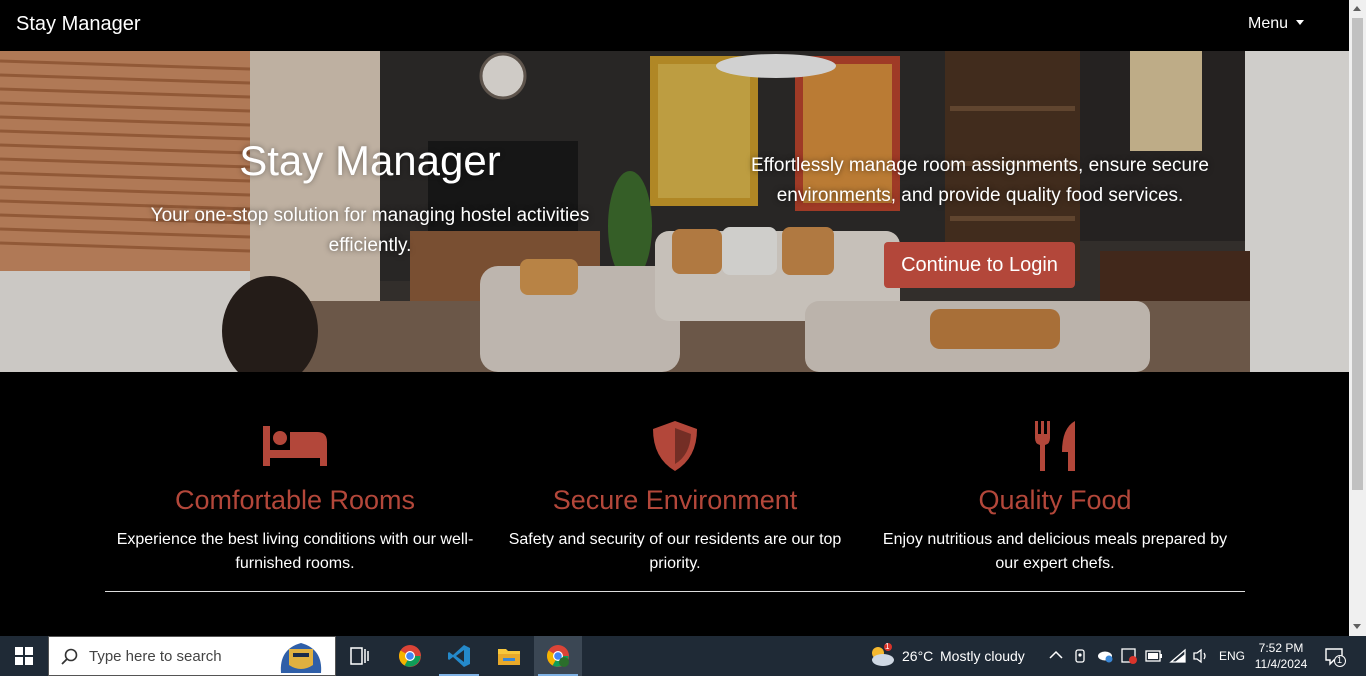 The width and height of the screenshot is (1366, 676). Describe the element at coordinates (370, 160) in the screenshot. I see `hero-title: Stay Manager` at that location.